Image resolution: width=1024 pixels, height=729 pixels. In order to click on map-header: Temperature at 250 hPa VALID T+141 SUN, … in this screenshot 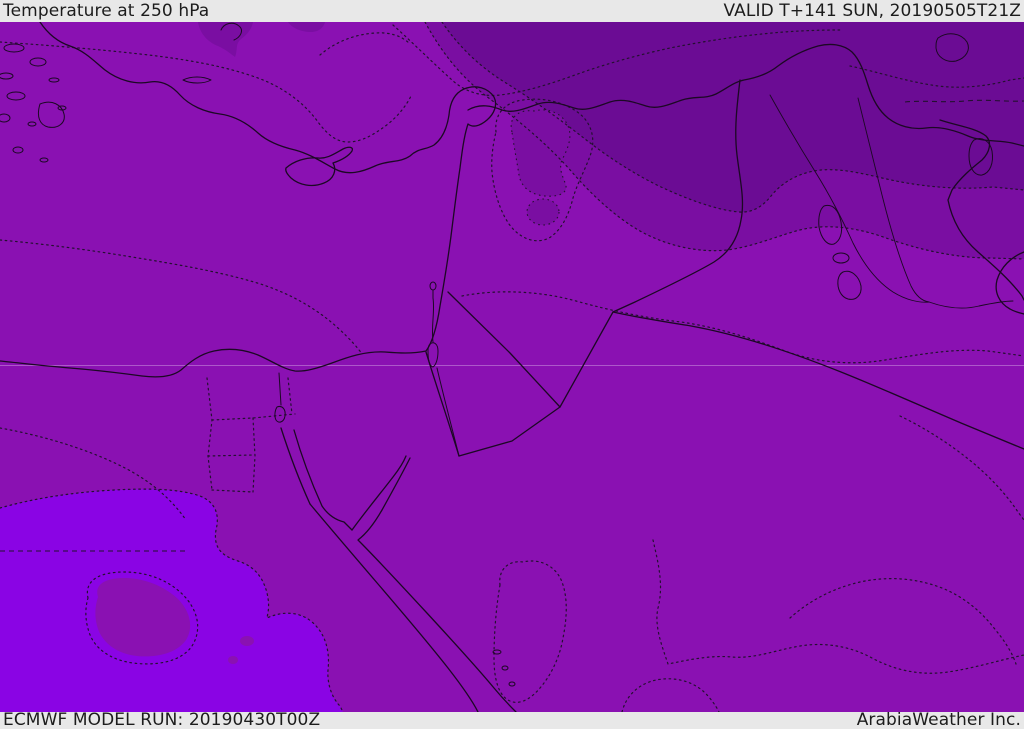, I will do `click(512, 11)`.